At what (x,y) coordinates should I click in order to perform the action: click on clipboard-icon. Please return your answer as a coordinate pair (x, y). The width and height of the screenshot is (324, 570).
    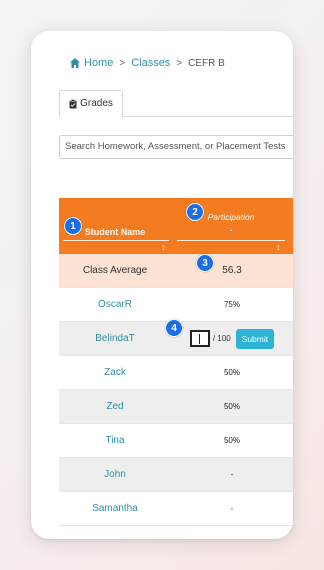
    Looking at the image, I should click on (73, 103).